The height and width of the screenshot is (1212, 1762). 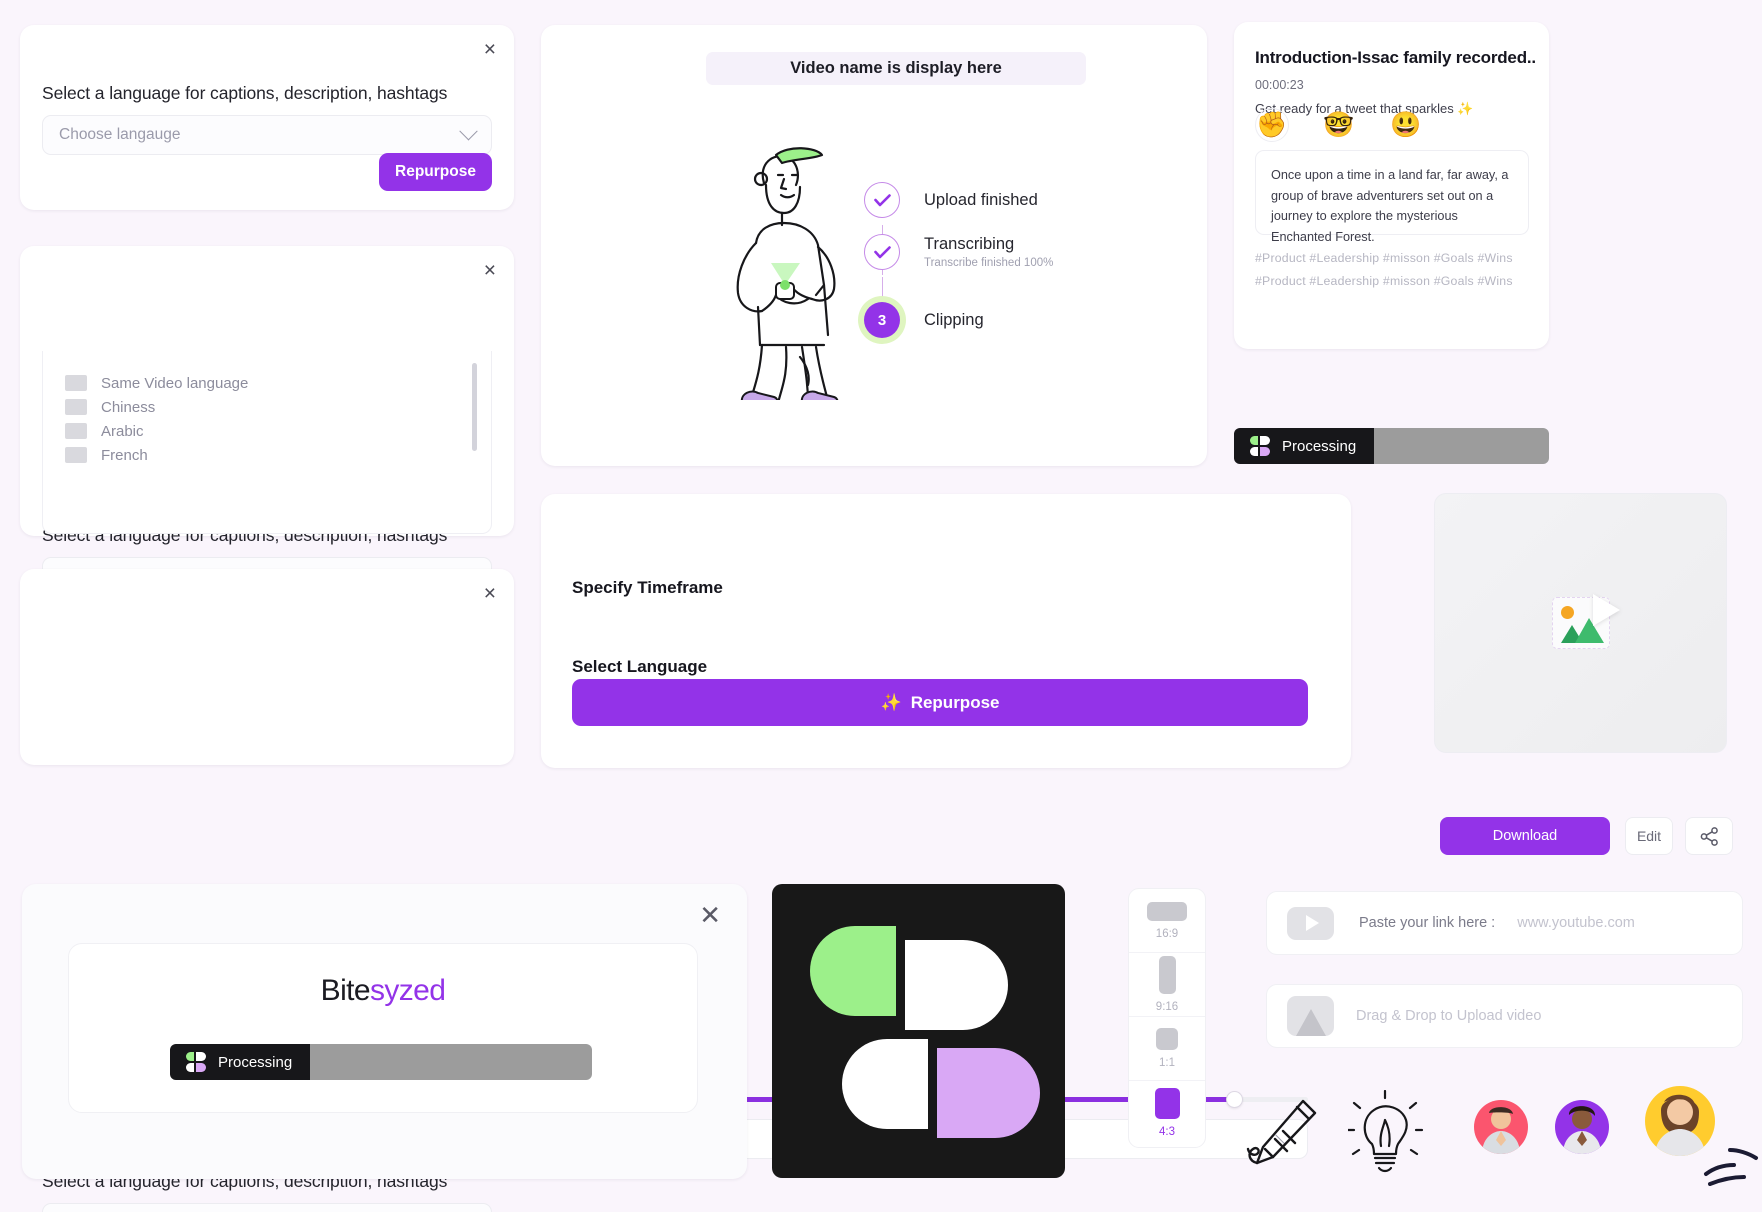 I want to click on upload-dropzone: Drag & Drop to Upload video, so click(x=1504, y=1016).